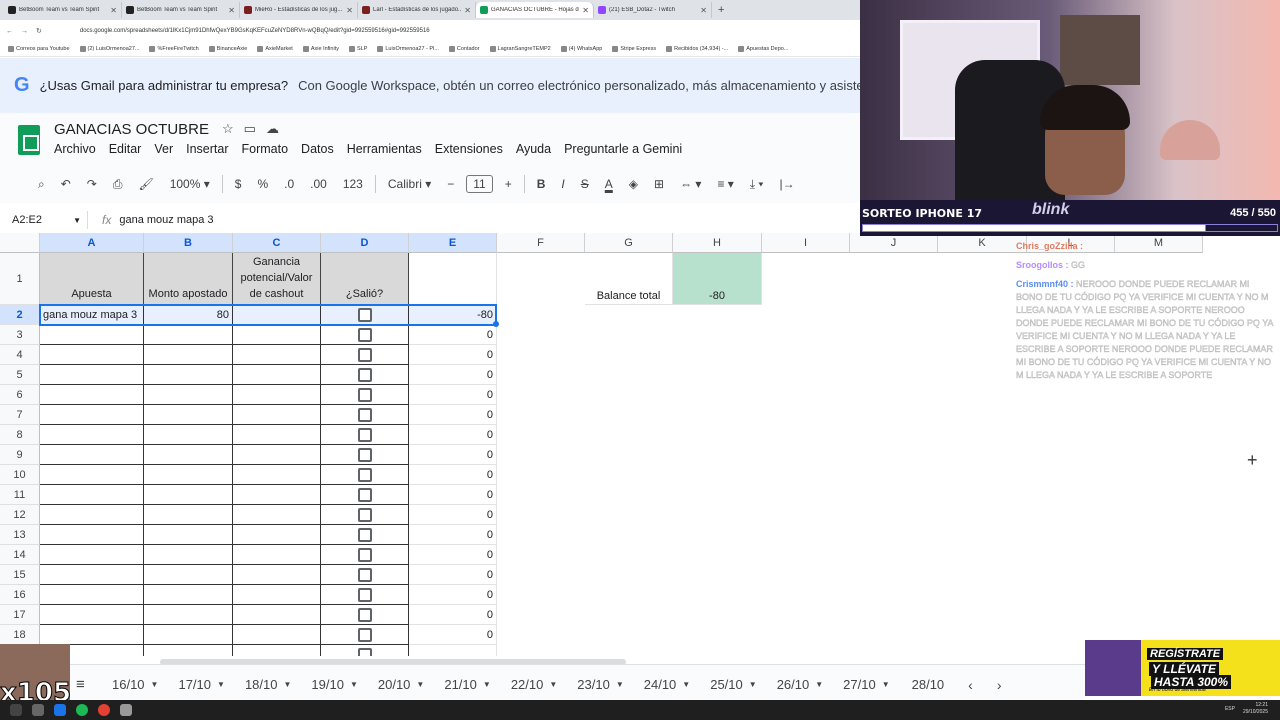 This screenshot has height=720, width=1280. Describe the element at coordinates (629, 279) in the screenshot. I see `balance-total-label: Balance total` at that location.